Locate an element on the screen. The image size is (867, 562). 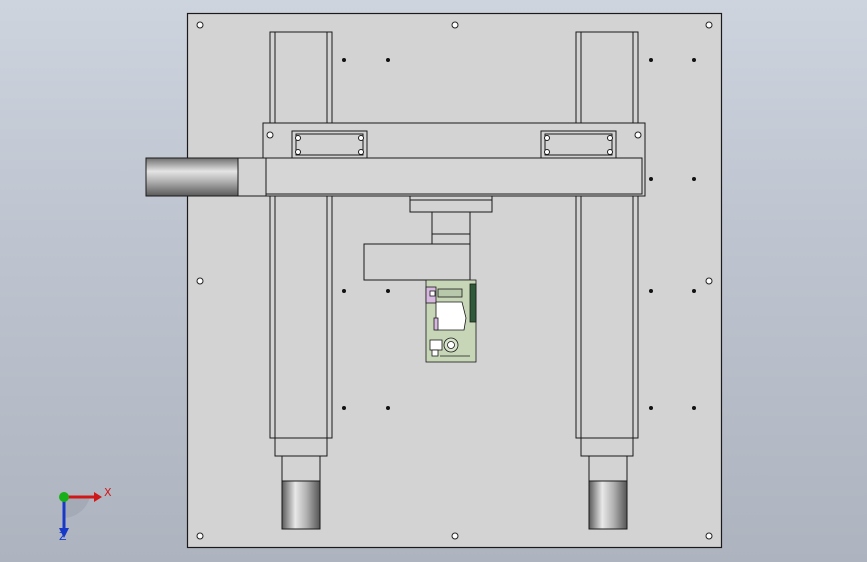
right-beam-block is located at coordinates (578, 144).